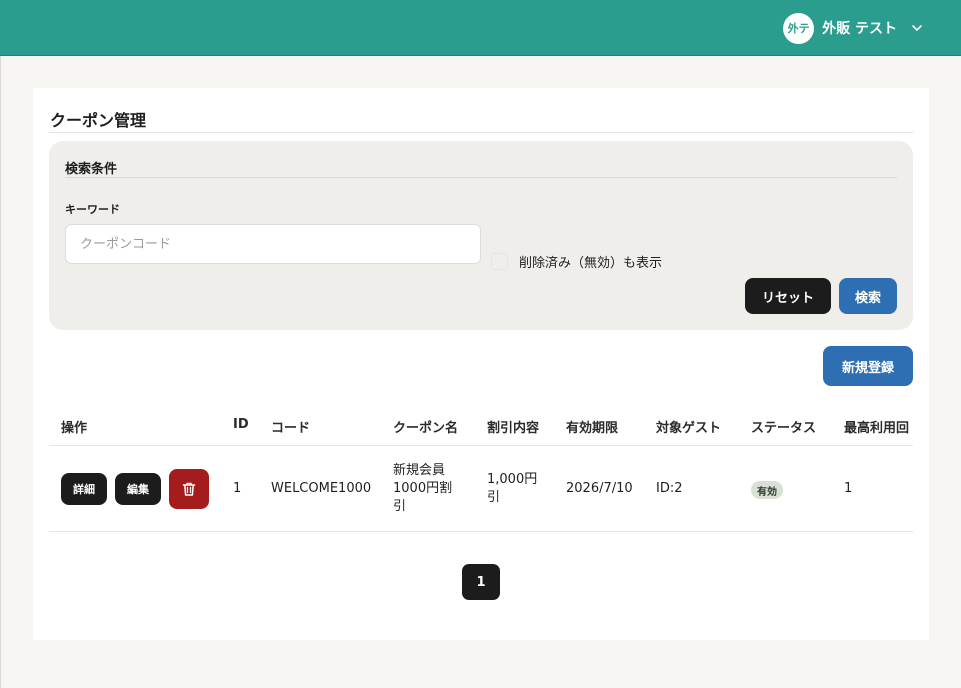  What do you see at coordinates (669, 488) in the screenshot?
I see `cell-target: ID:2` at bounding box center [669, 488].